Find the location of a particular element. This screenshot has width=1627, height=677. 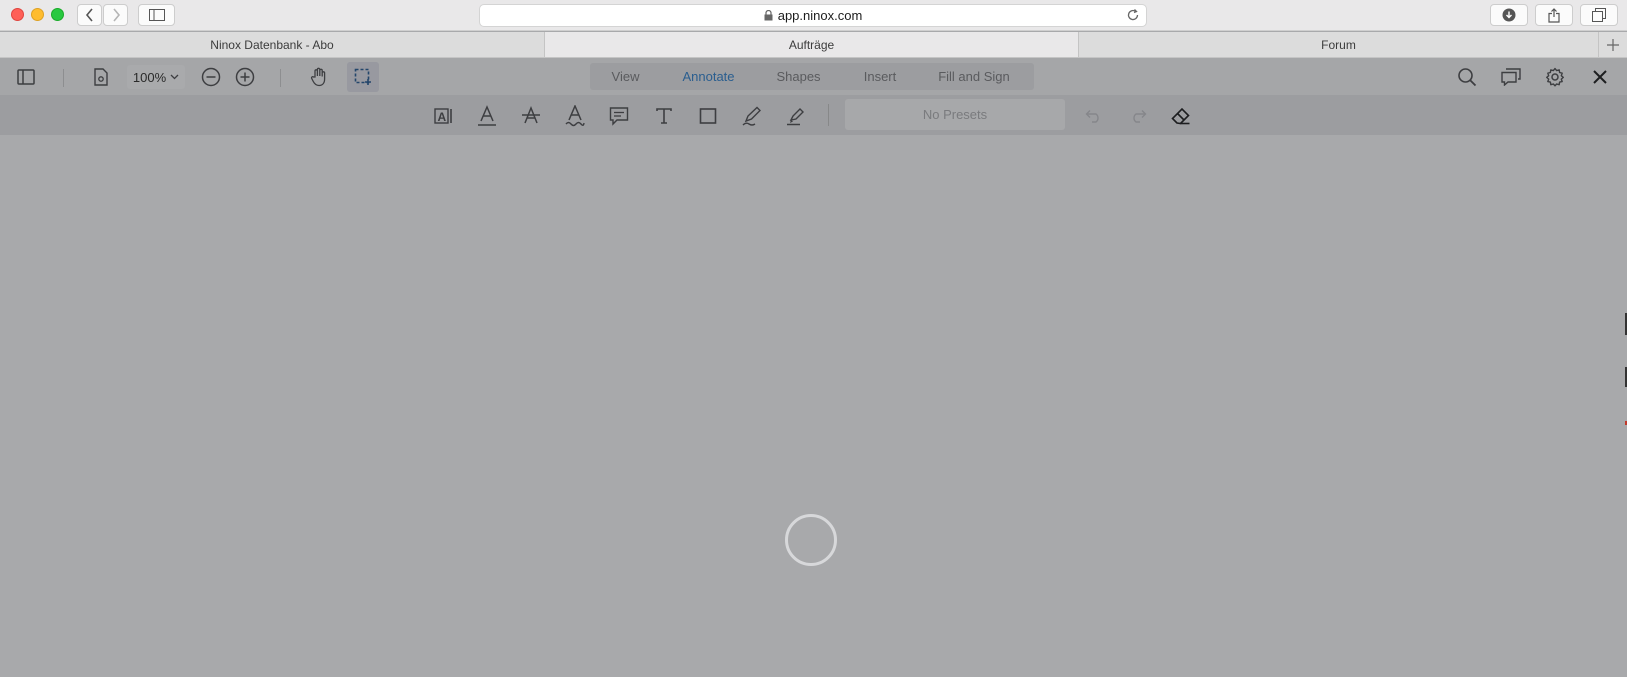

tab-auftraege: Aufträge is located at coordinates (812, 44).